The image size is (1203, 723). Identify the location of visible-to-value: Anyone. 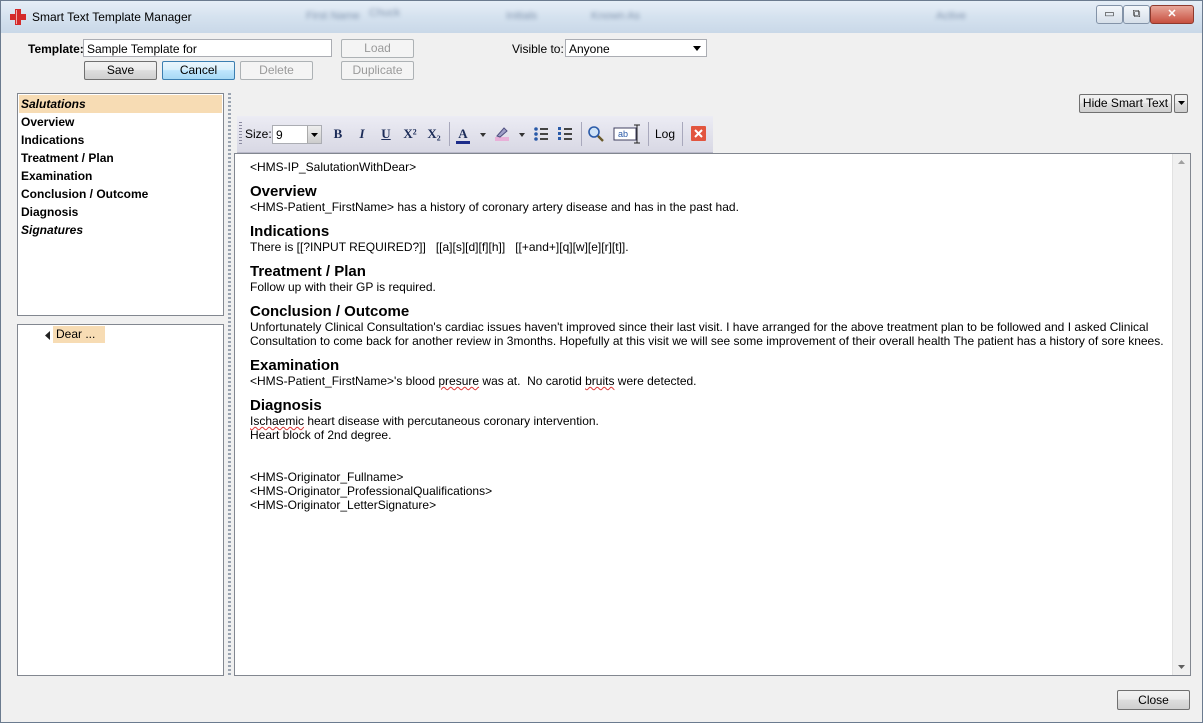
(589, 49).